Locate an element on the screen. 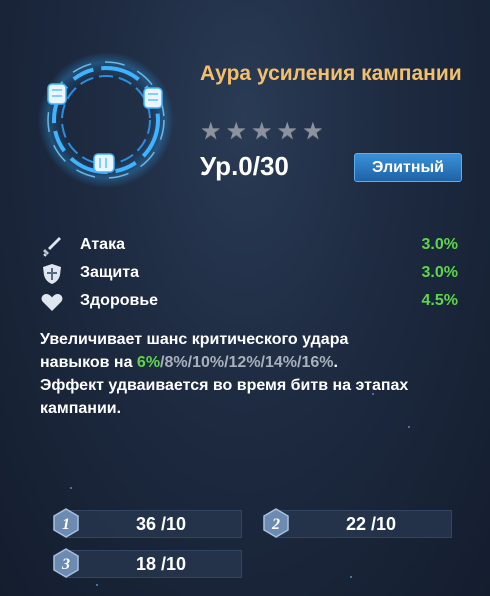 The image size is (490, 596). description-text: . is located at coordinates (335, 362).